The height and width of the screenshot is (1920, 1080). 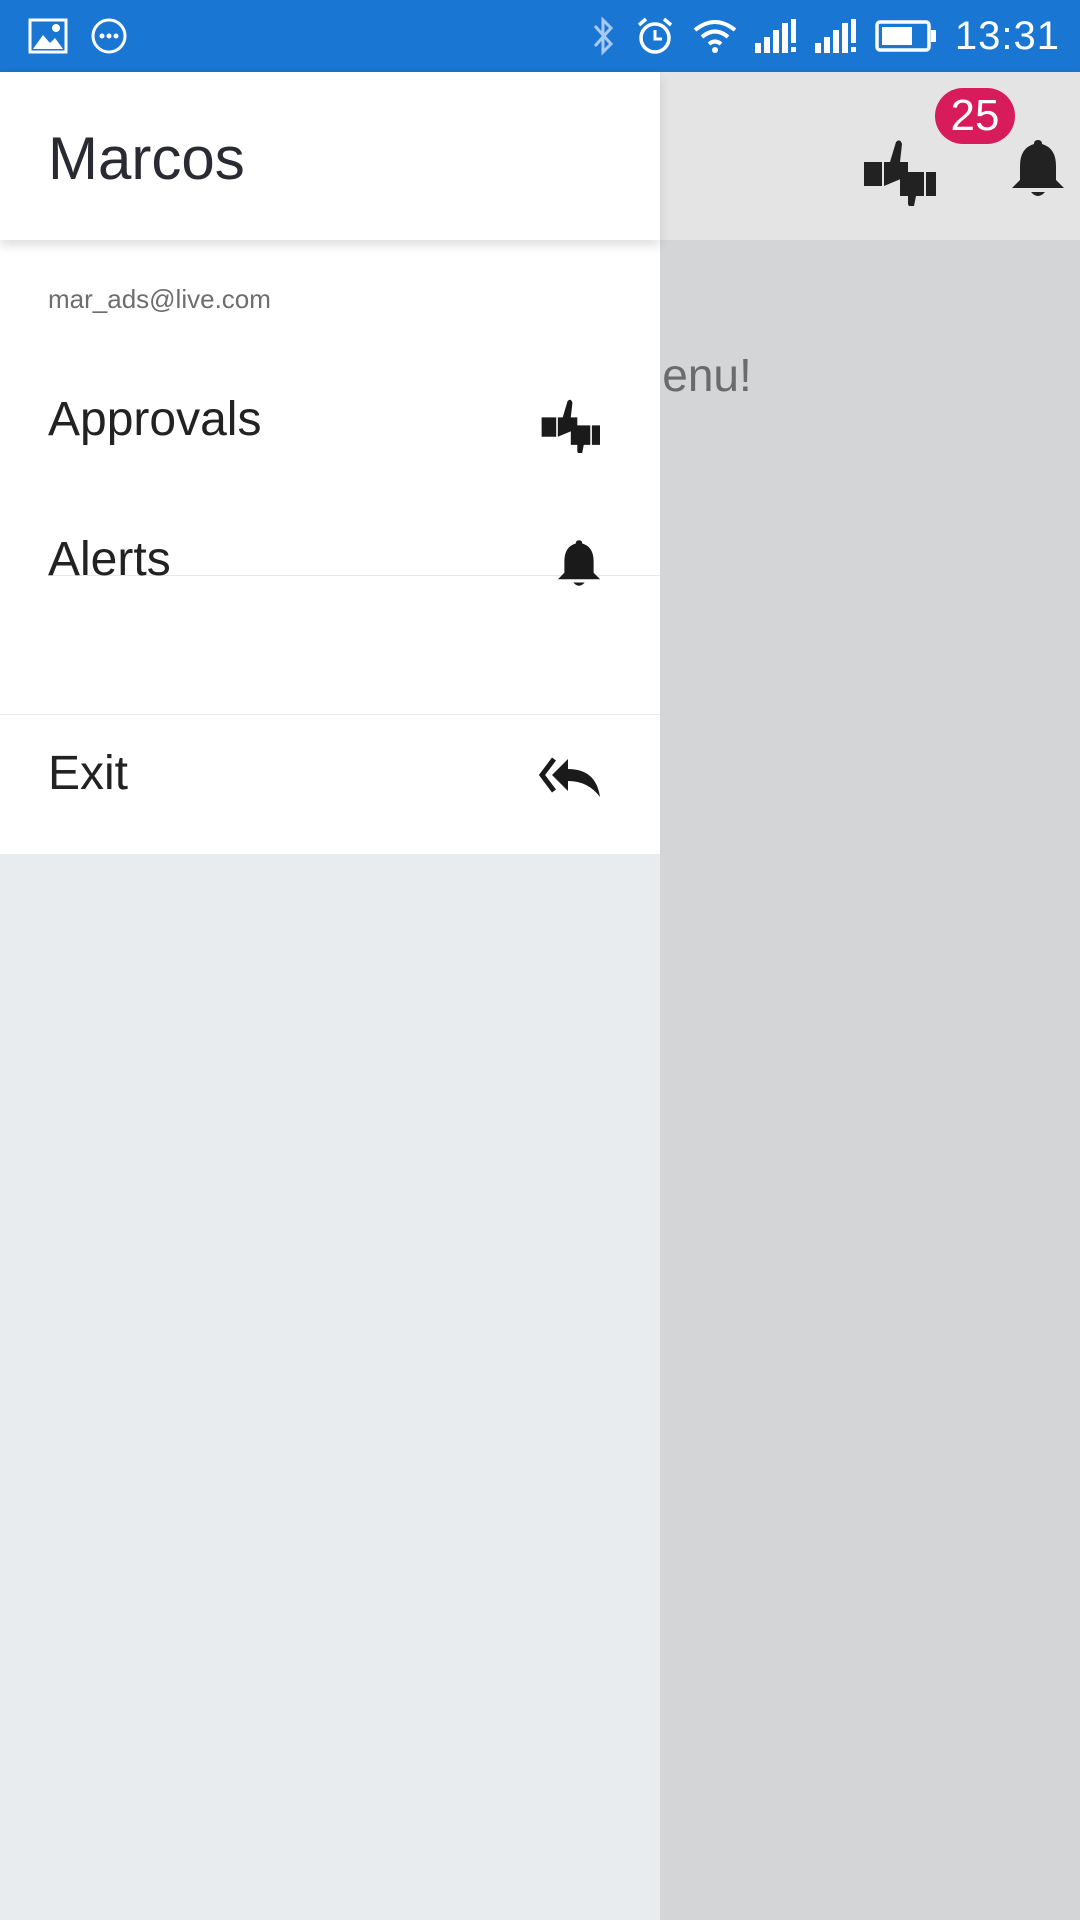 What do you see at coordinates (330, 563) in the screenshot?
I see `menu-item-alerts: Alerts` at bounding box center [330, 563].